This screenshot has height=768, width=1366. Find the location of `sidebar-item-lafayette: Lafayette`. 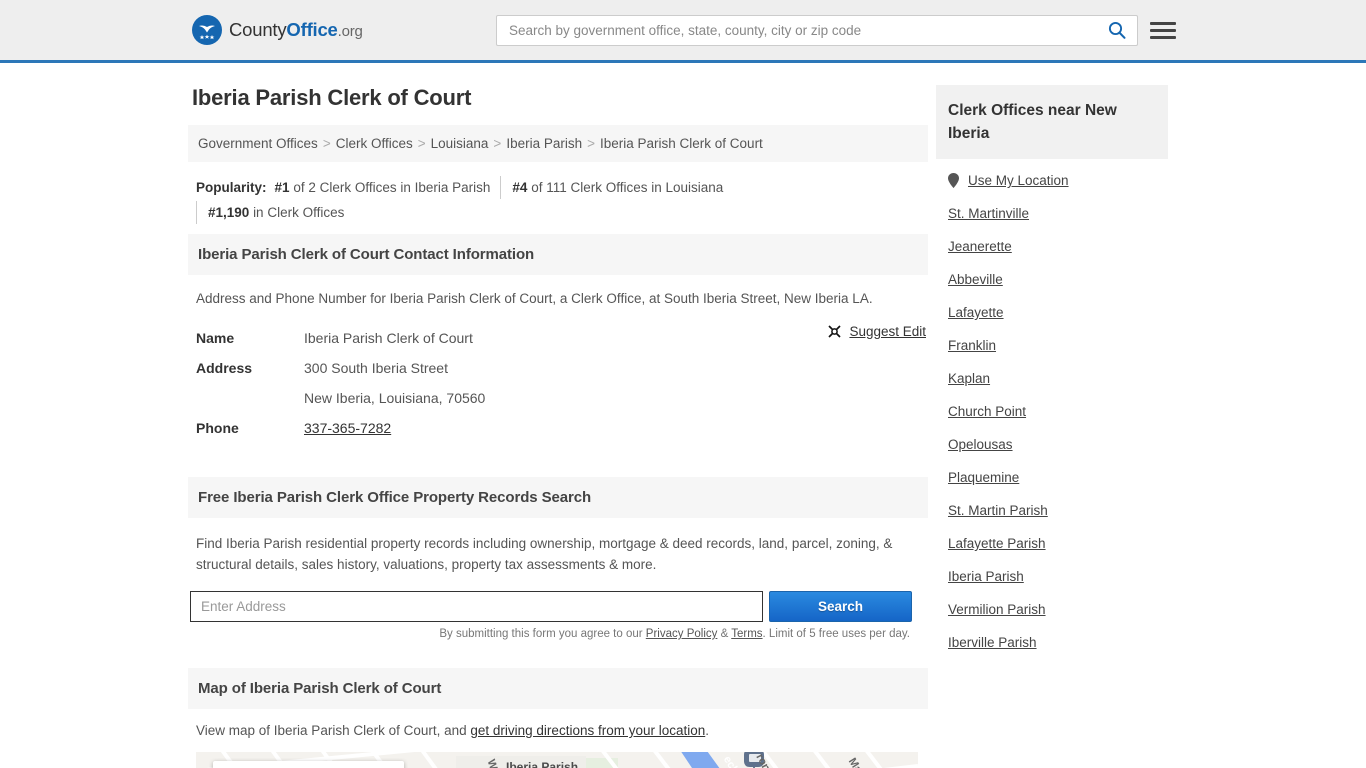

sidebar-item-lafayette: Lafayette is located at coordinates (1055, 310).